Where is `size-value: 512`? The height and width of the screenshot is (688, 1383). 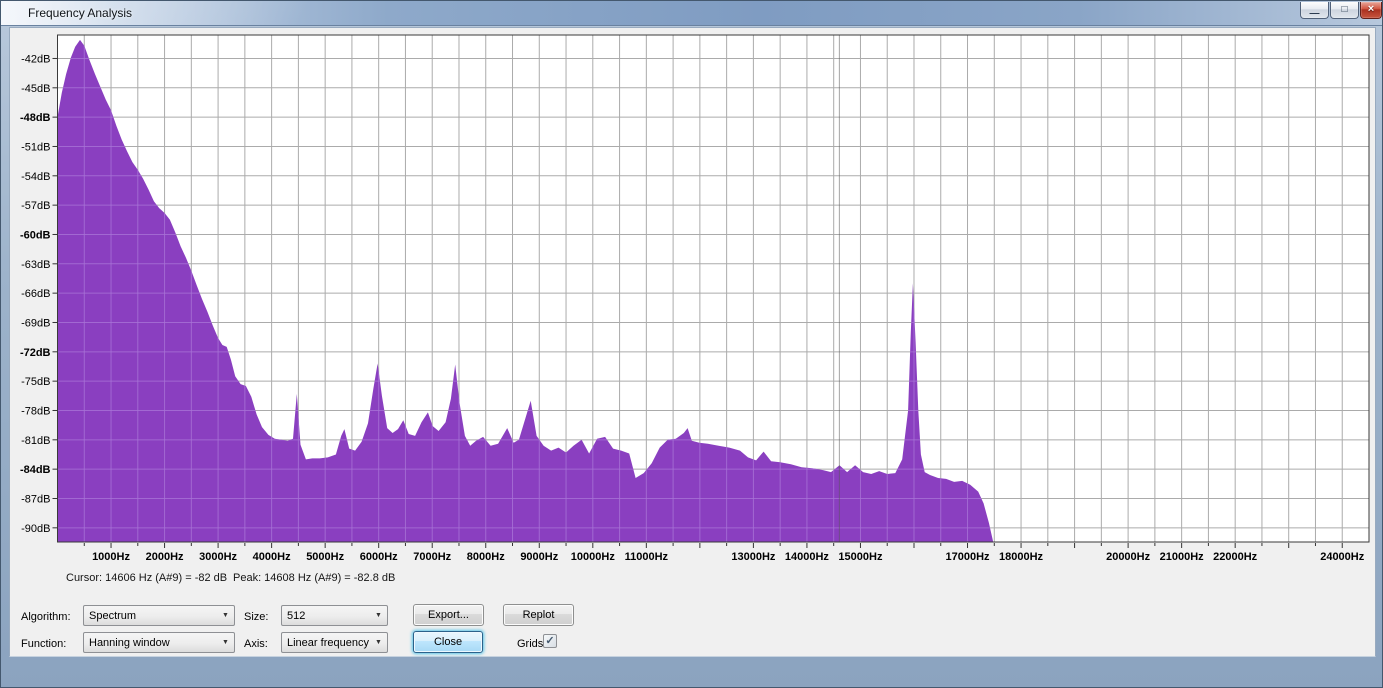 size-value: 512 is located at coordinates (296, 615).